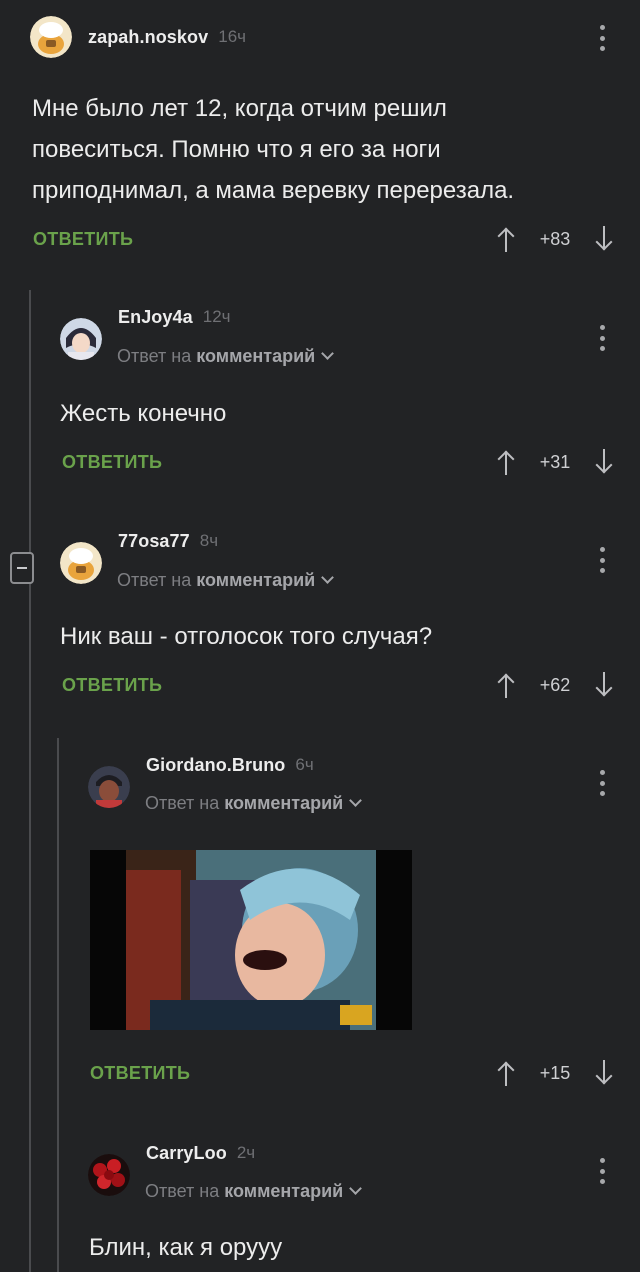  I want to click on comment-header: zapah.noskov 16ч, so click(138, 37).